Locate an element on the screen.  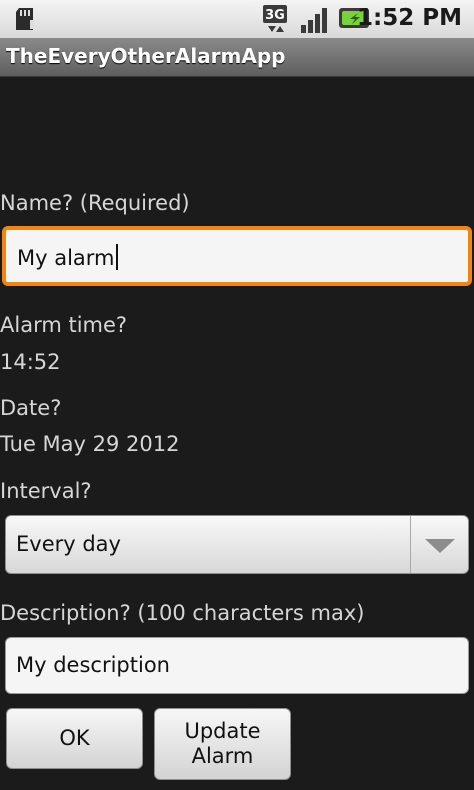
description-label: Description? (100 characters max) is located at coordinates (182, 613).